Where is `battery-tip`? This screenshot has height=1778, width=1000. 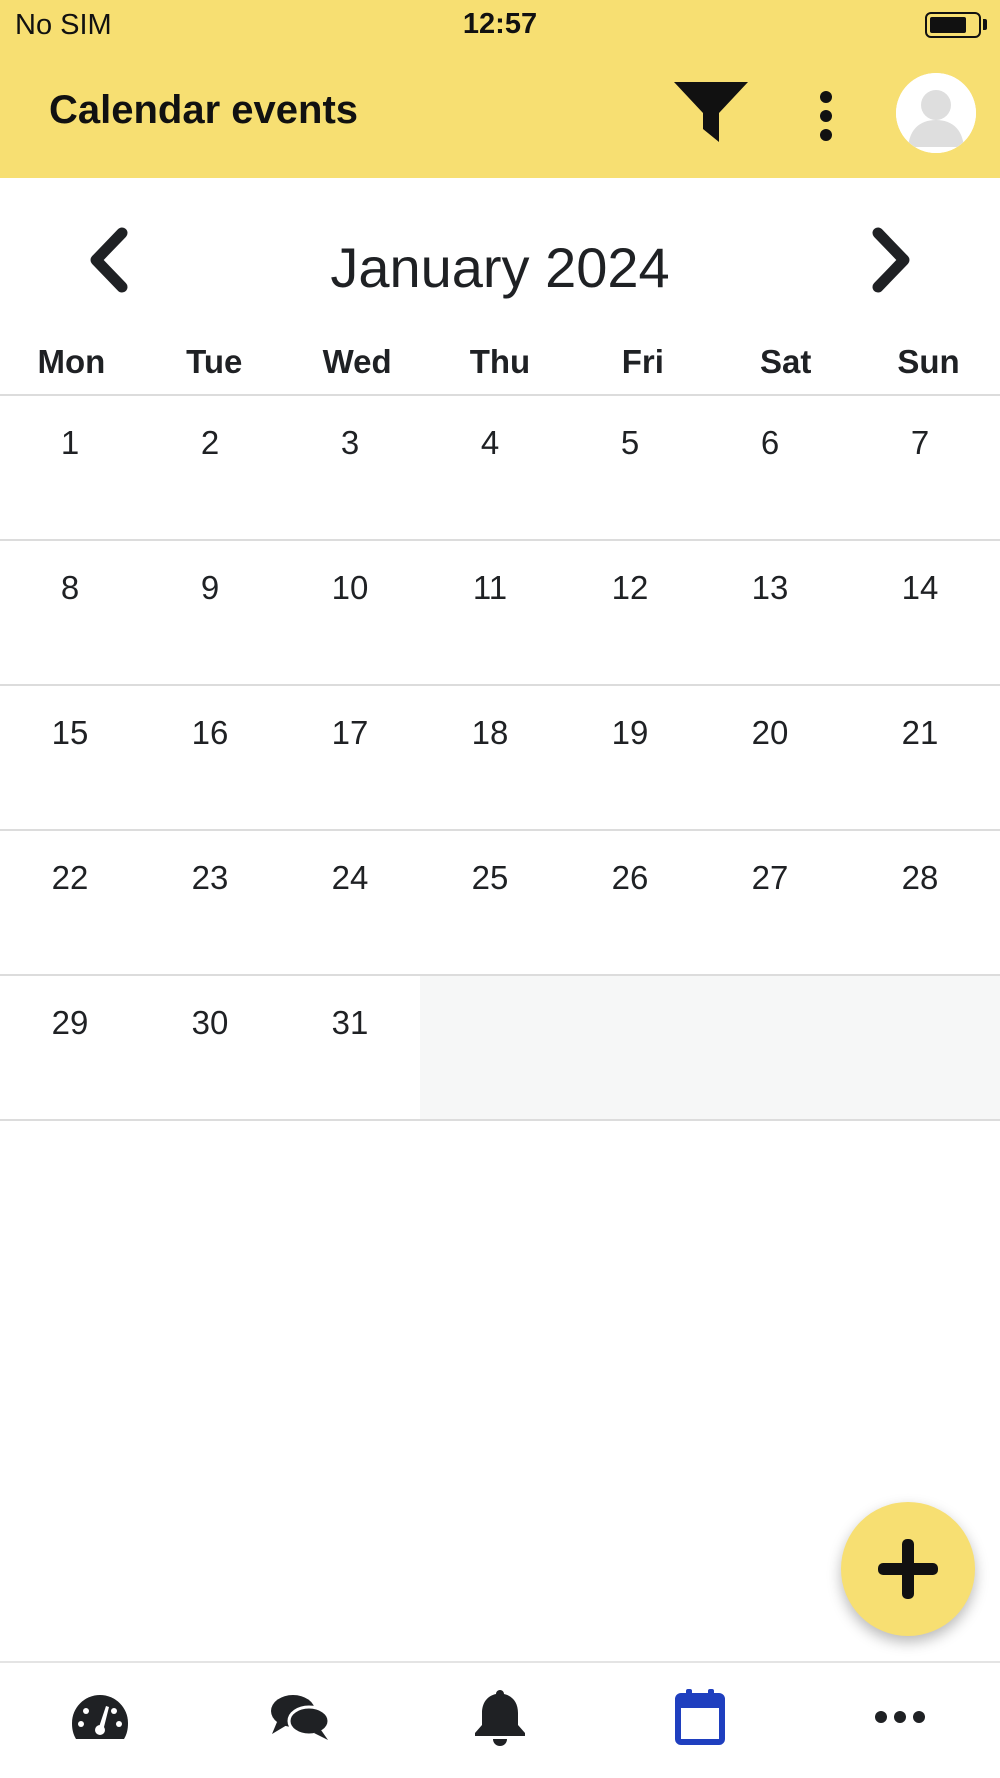 battery-tip is located at coordinates (985, 24).